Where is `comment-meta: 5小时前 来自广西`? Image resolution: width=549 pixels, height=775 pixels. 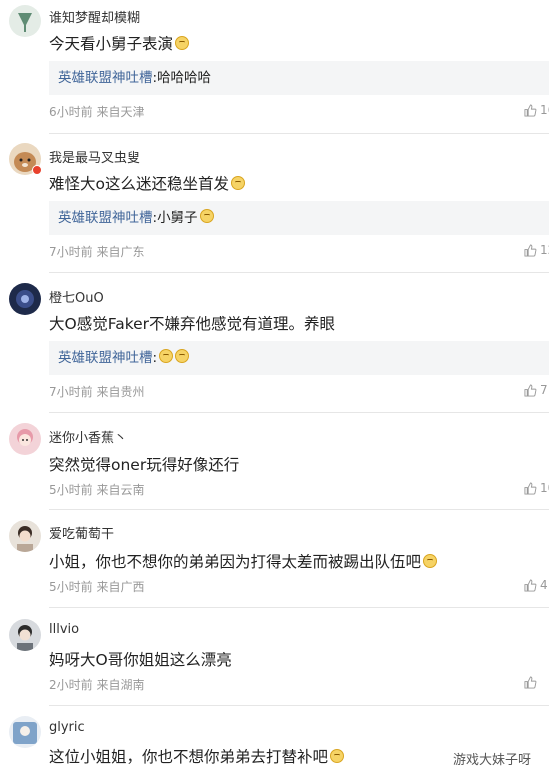
comment-meta: 5小时前 来自广西 is located at coordinates (97, 587).